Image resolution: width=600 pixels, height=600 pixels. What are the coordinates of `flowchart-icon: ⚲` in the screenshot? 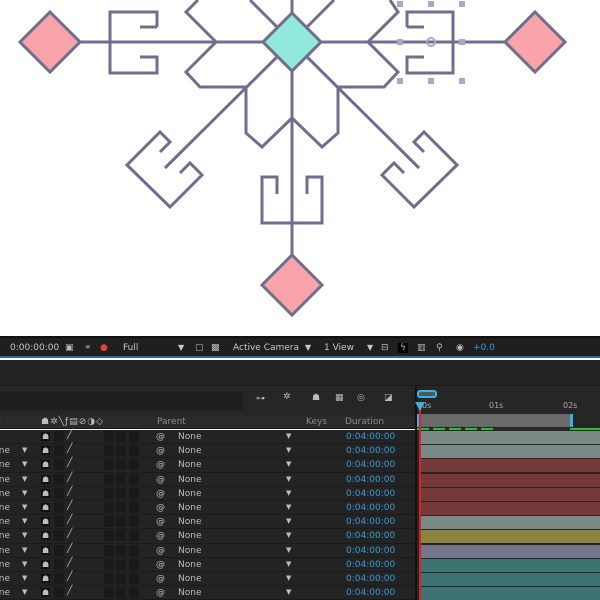 It's located at (439, 348).